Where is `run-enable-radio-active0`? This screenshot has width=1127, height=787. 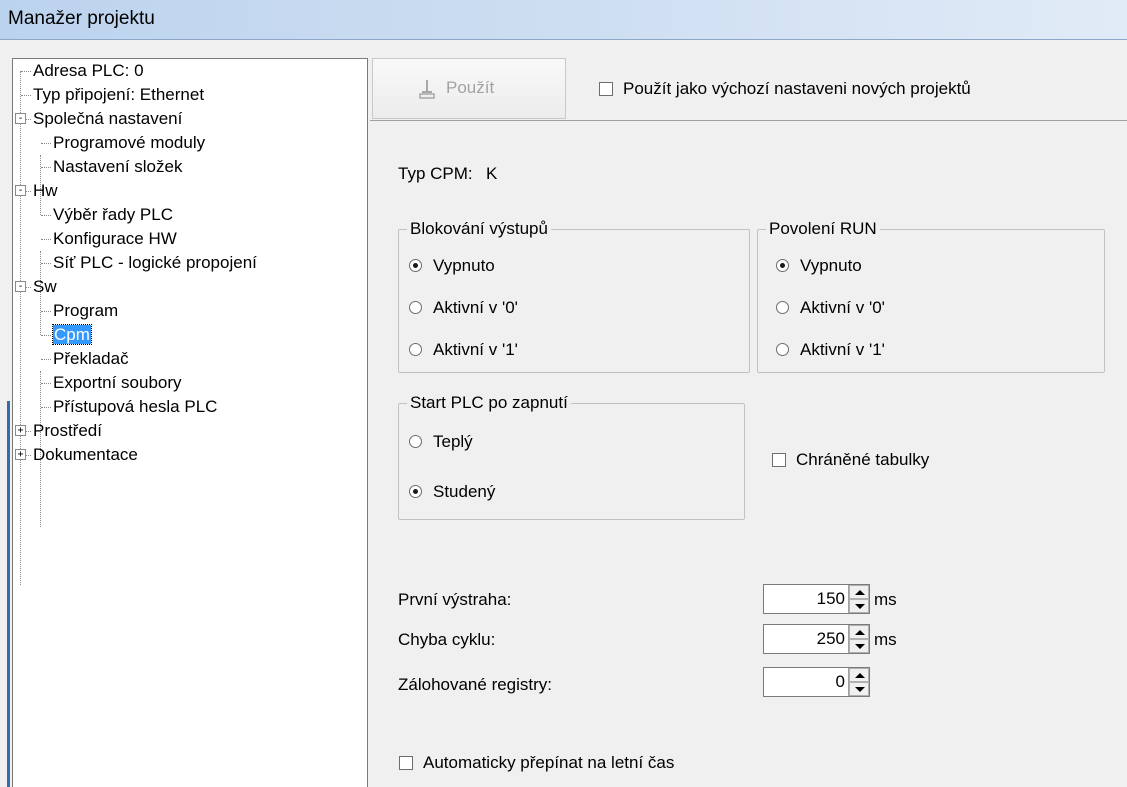
run-enable-radio-active0 is located at coordinates (782, 307).